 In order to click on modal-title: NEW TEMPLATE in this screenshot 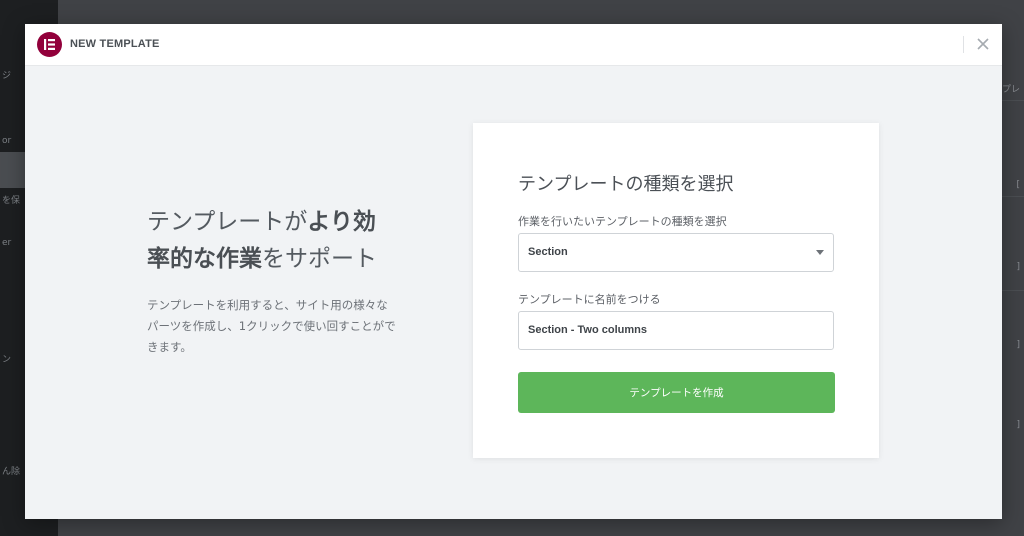, I will do `click(115, 44)`.